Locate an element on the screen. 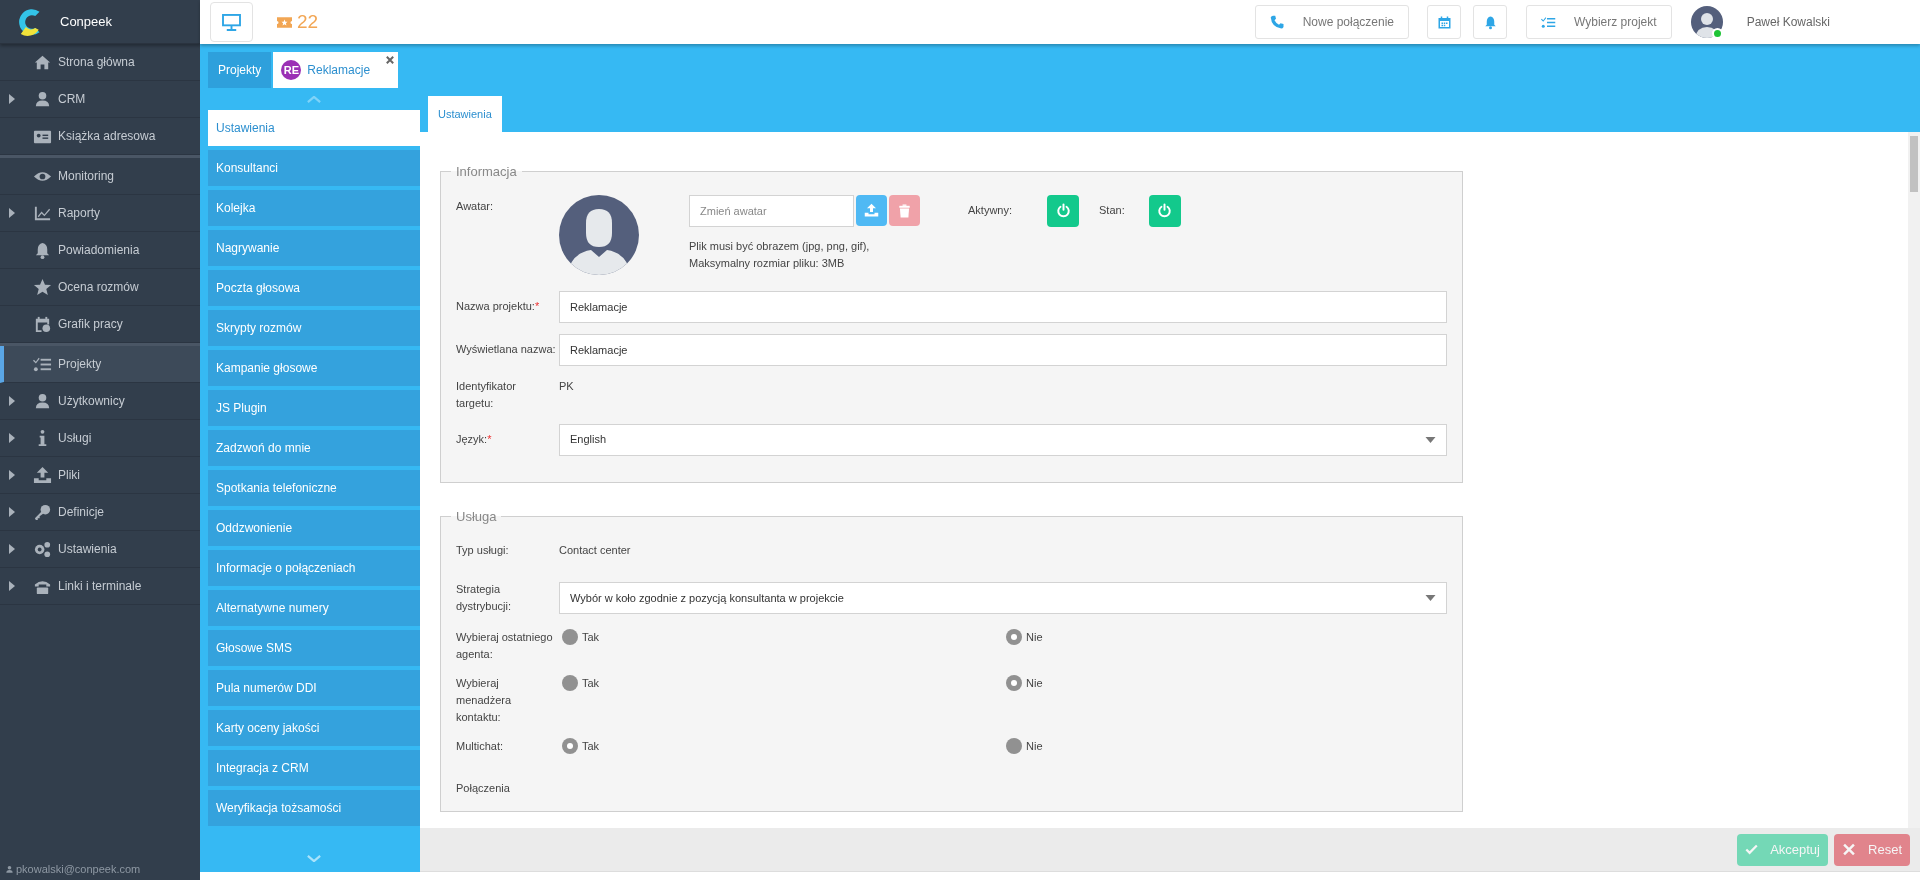 The image size is (1920, 880). checklist-icon is located at coordinates (1549, 22).